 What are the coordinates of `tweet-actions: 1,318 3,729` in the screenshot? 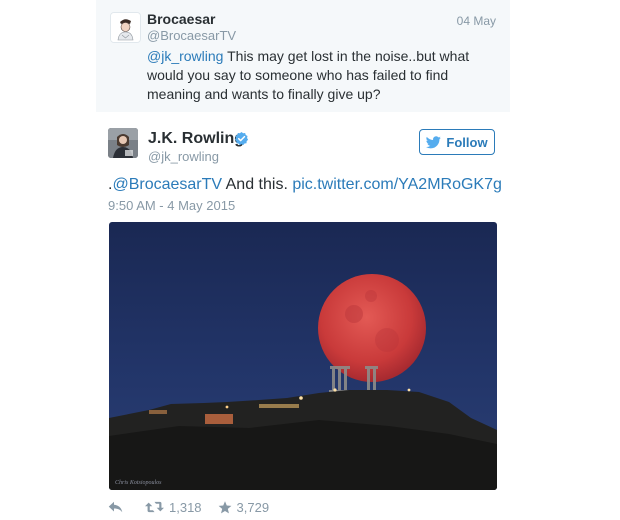 It's located at (188, 507).